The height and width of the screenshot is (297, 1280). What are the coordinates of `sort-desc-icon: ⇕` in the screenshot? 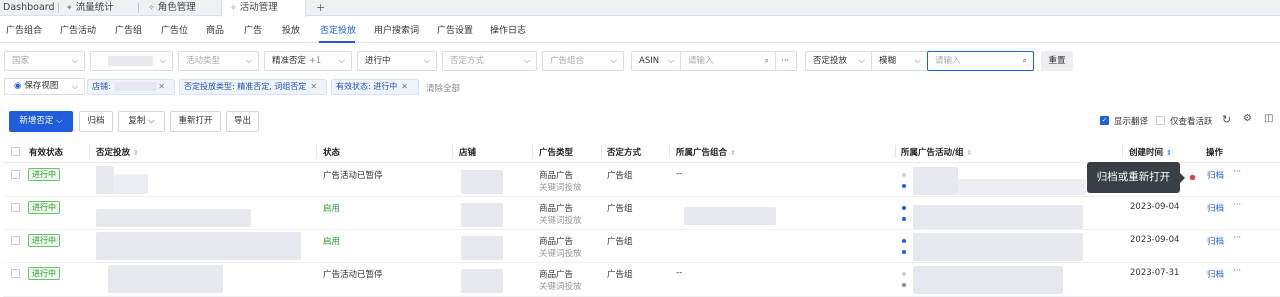 It's located at (1169, 153).